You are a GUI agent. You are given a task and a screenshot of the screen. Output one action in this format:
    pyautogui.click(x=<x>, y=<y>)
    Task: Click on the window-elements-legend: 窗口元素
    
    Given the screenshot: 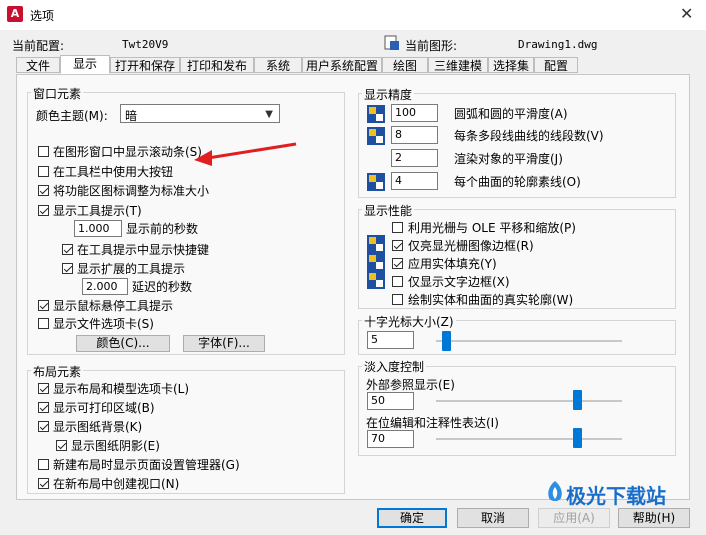 What is the action you would take?
    pyautogui.click(x=57, y=93)
    